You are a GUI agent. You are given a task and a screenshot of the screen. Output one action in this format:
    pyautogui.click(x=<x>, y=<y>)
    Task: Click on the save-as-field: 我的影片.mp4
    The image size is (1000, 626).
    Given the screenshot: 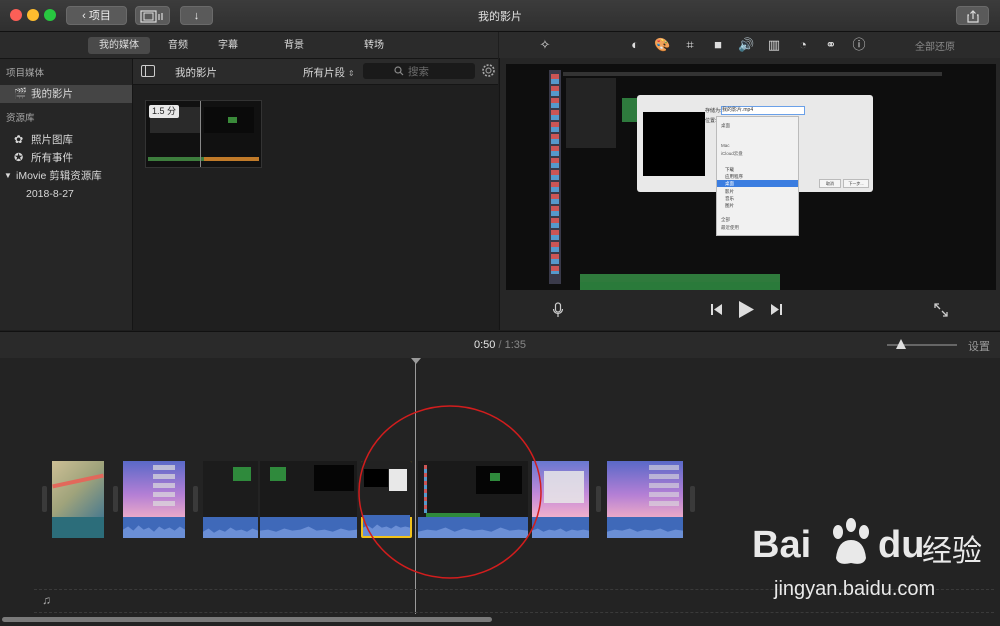 What is the action you would take?
    pyautogui.click(x=763, y=110)
    